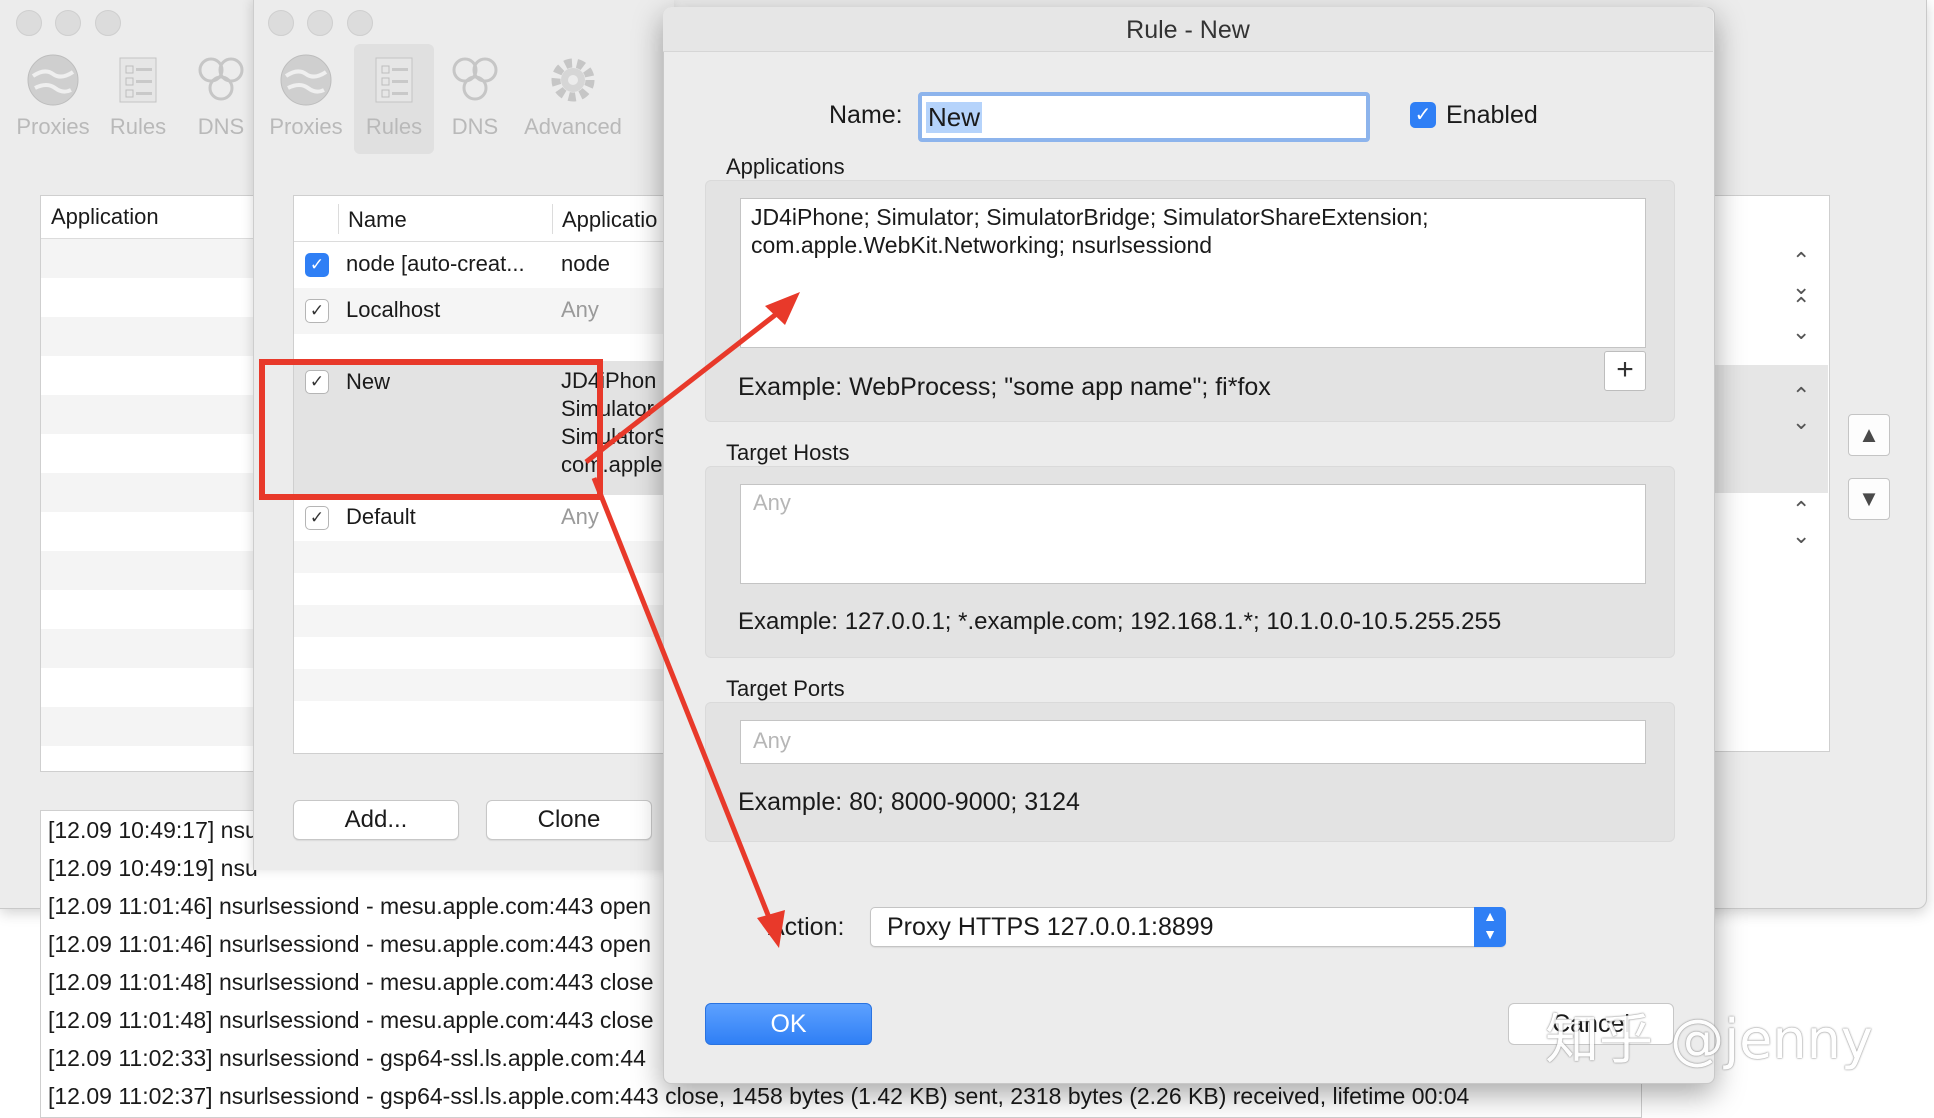  I want to click on annotation-arrow-to-action, so click(688, 712).